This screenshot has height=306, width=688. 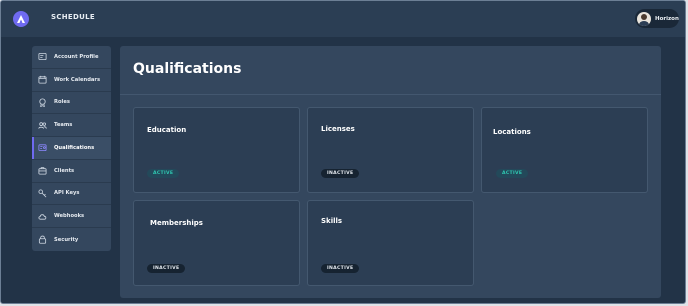 I want to click on page-title: Qualifications, so click(x=187, y=69).